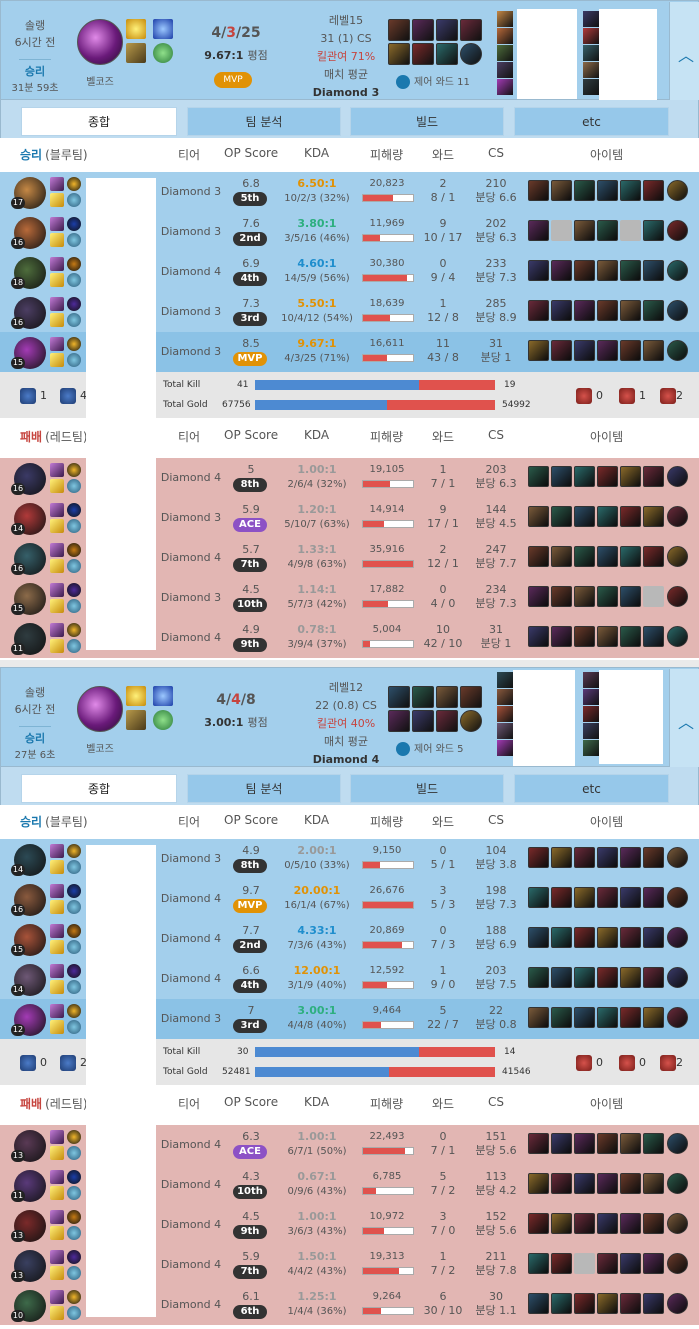 The width and height of the screenshot is (699, 1329). I want to click on summoner-spell-ignite-icon, so click(136, 29).